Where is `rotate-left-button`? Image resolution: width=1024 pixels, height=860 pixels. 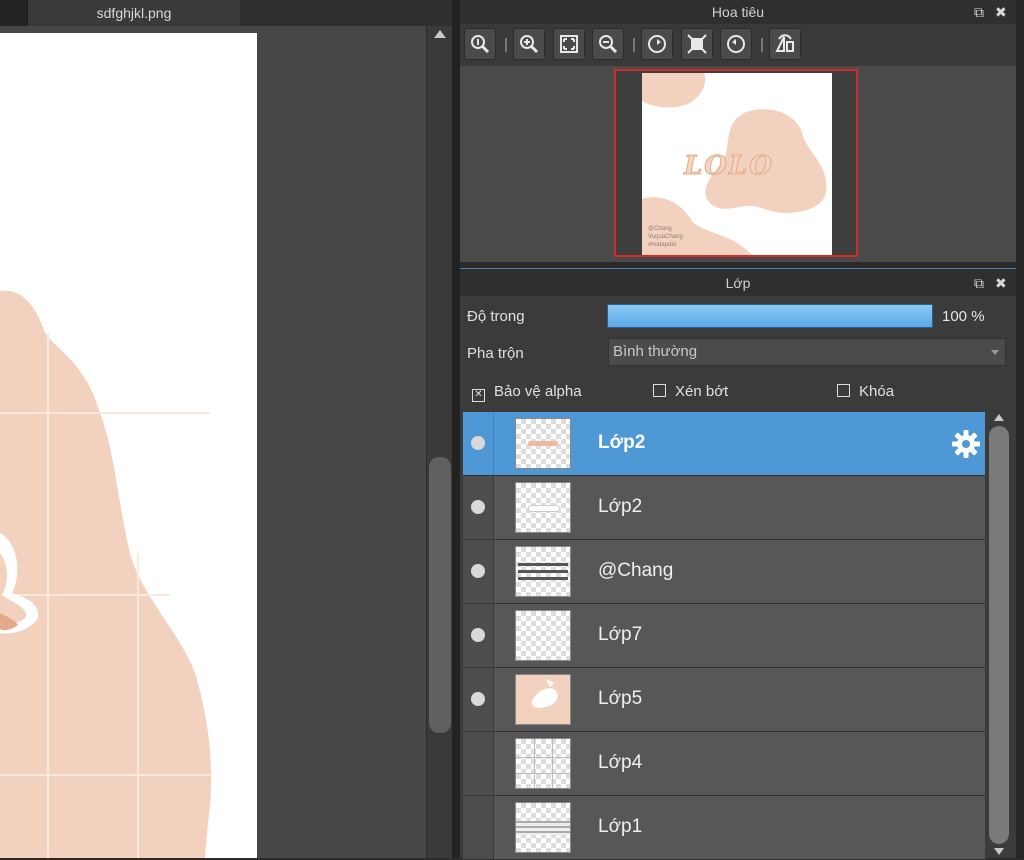 rotate-left-button is located at coordinates (657, 44).